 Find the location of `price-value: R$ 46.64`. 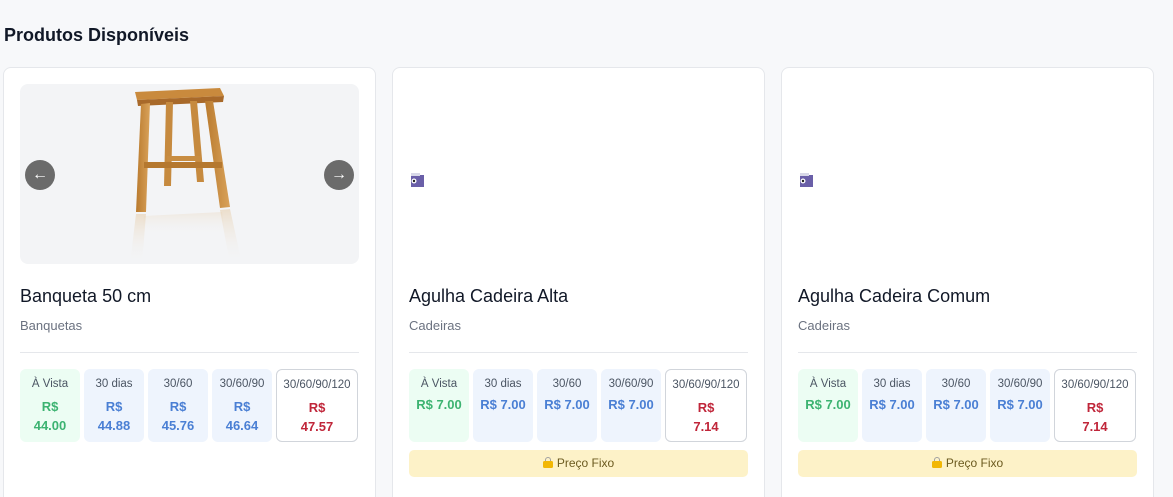

price-value: R$ 46.64 is located at coordinates (242, 416).